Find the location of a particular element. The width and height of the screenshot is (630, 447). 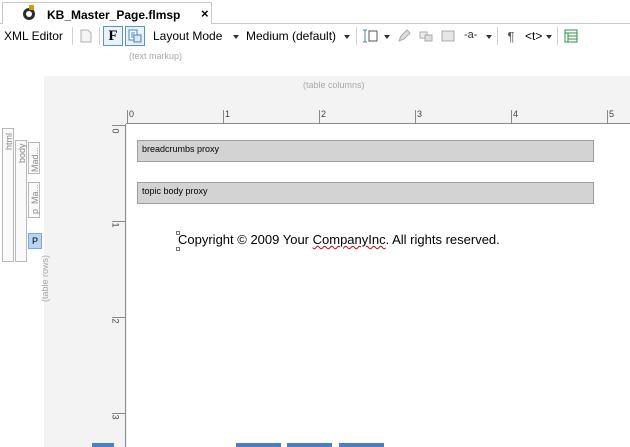

structure-icon is located at coordinates (135, 36).